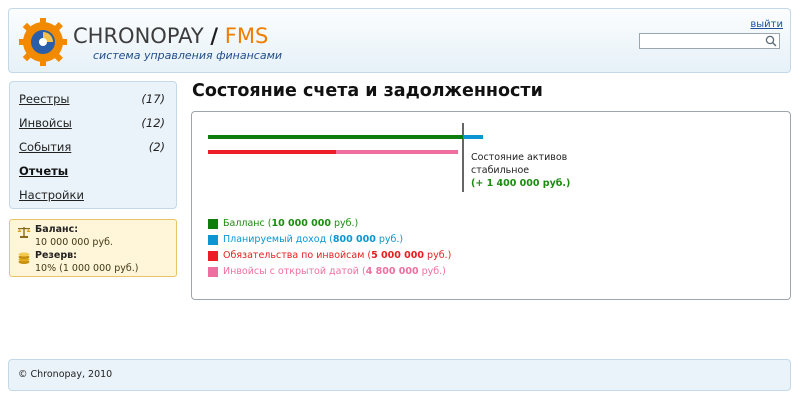 The height and width of the screenshot is (406, 800). I want to click on legend-amount: 10 000 000, so click(301, 223).